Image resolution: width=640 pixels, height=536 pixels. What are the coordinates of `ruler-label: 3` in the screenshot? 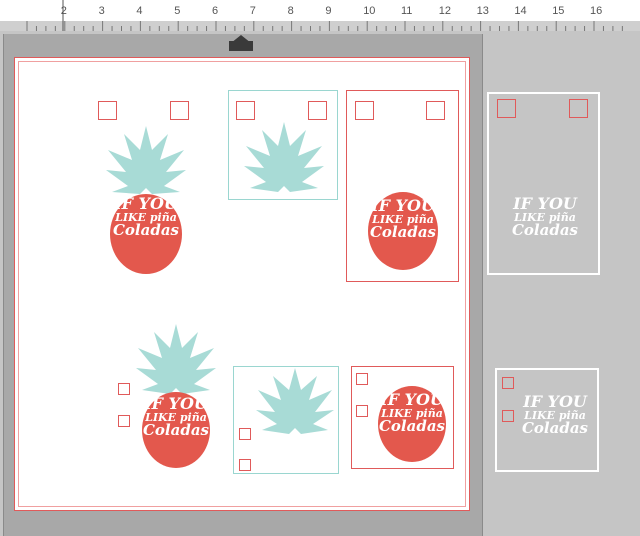 It's located at (102, 11).